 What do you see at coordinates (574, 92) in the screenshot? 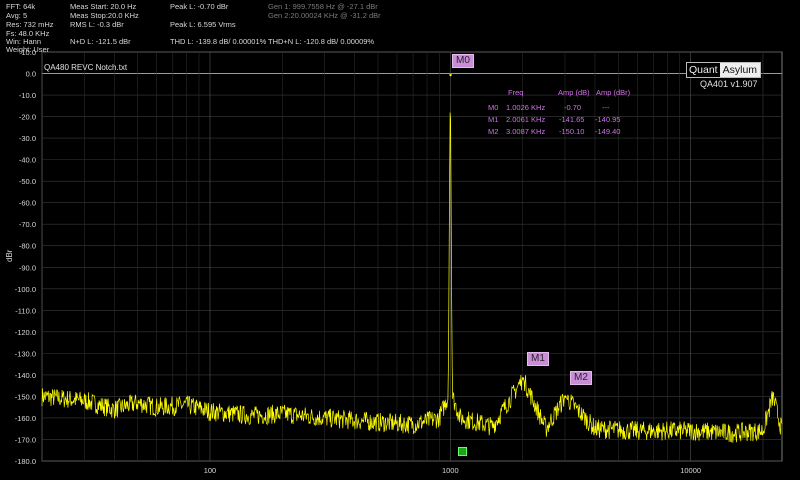
I see `header-amp-db: Amp (dB)` at bounding box center [574, 92].